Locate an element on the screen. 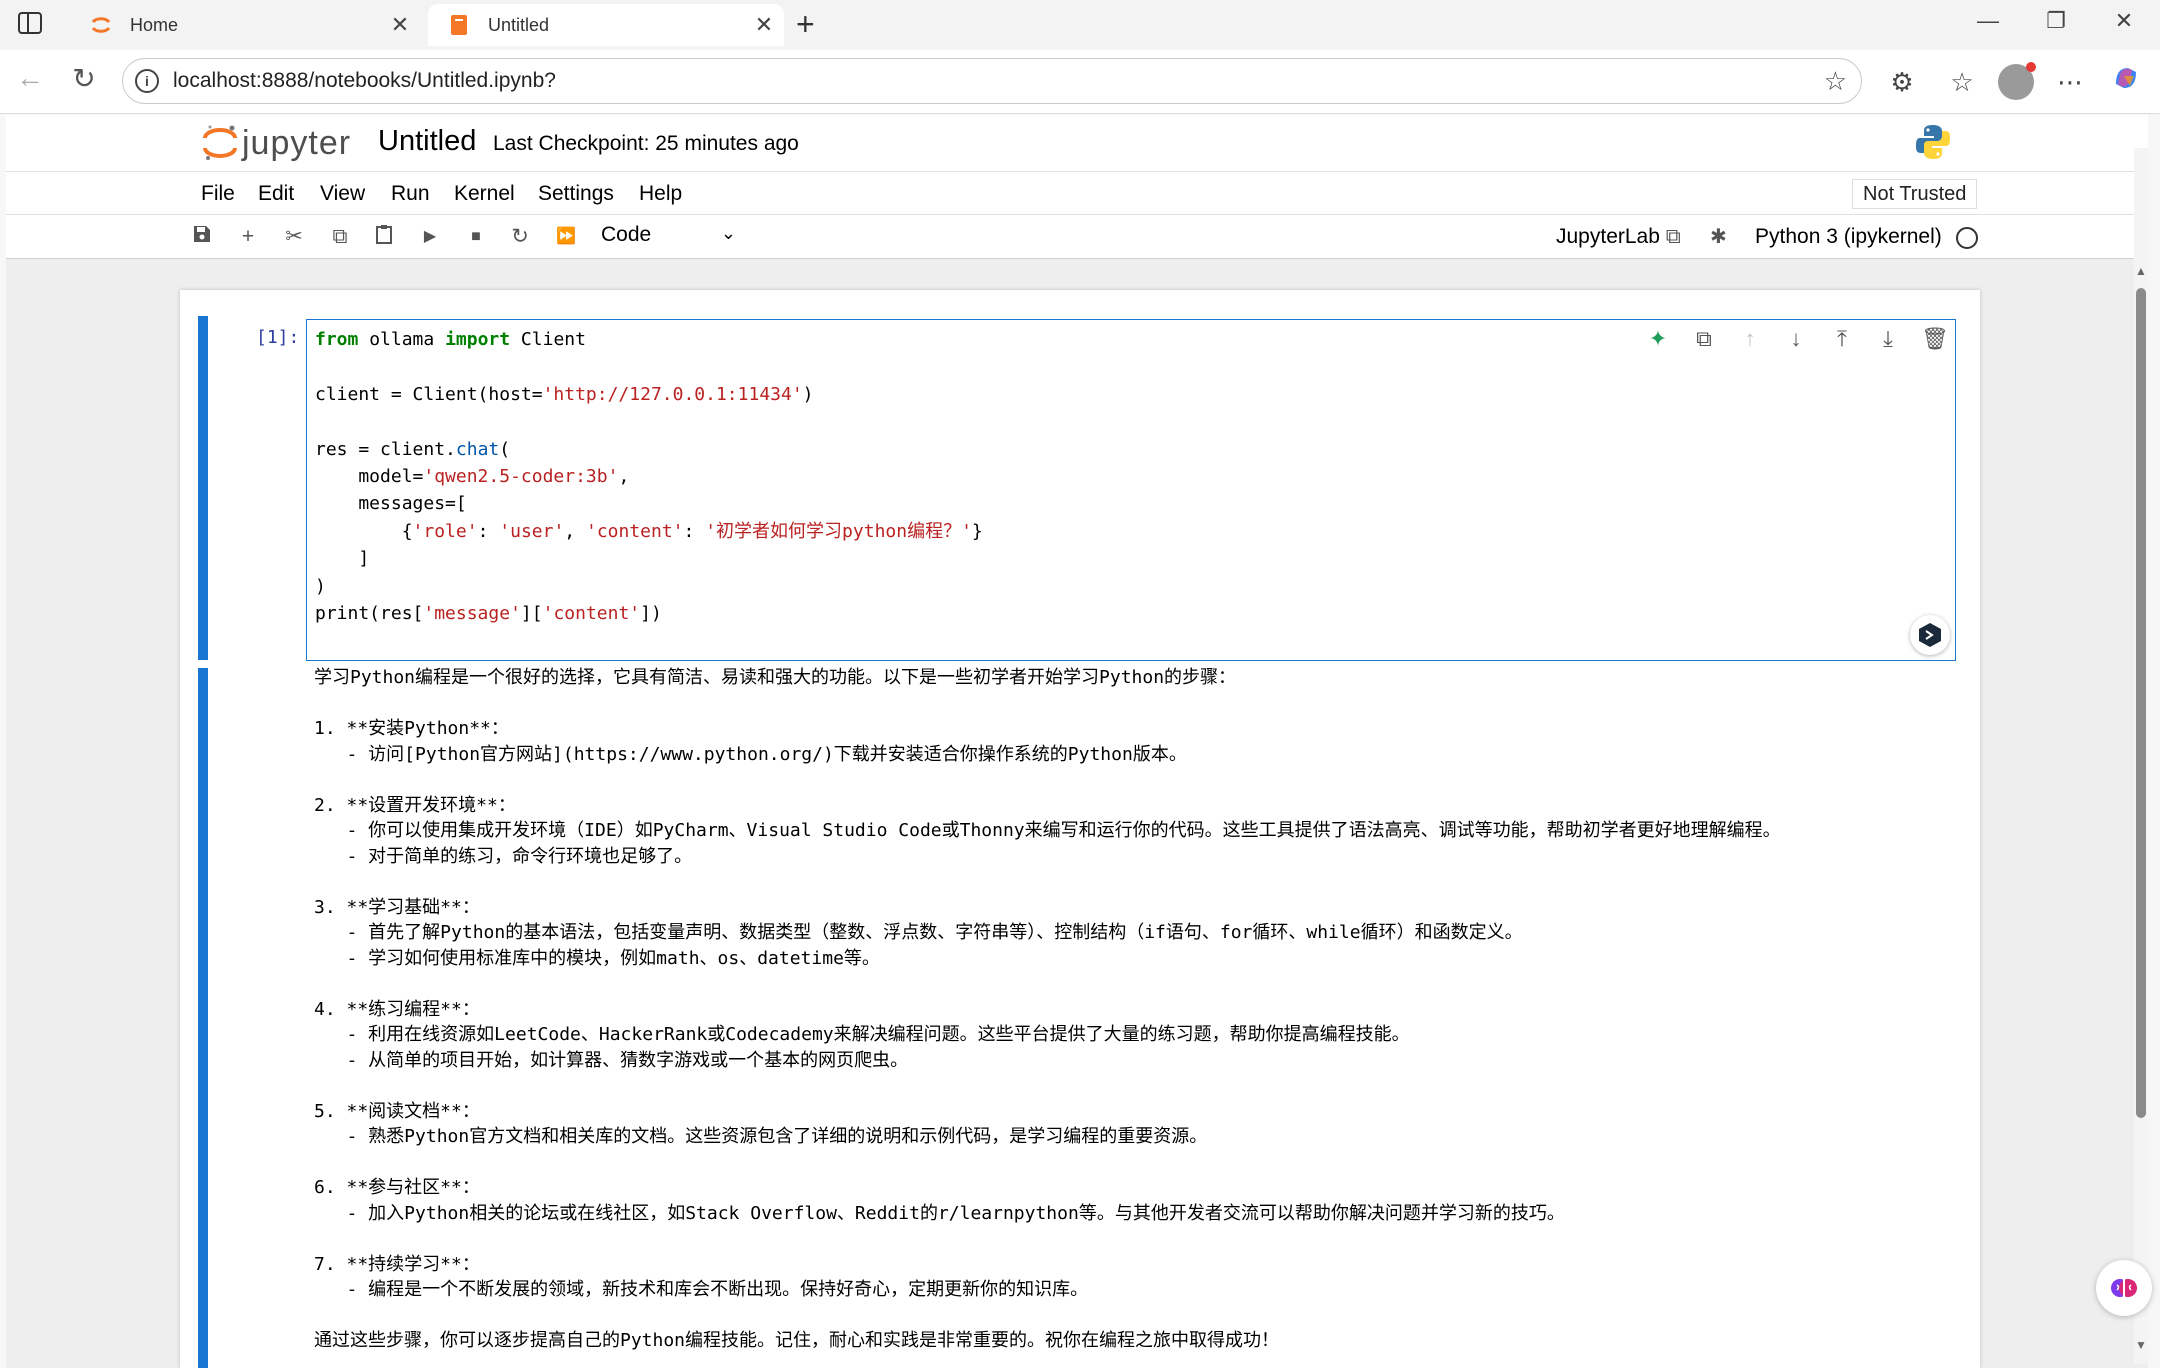 This screenshot has height=1368, width=2160. code-line: ] is located at coordinates (649, 558).